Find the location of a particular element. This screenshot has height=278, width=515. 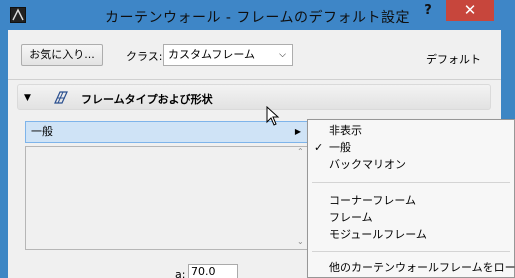

title-bar: カーテンウォール - フレームのデフォルト設定 ? ✕ is located at coordinates (257, 15).